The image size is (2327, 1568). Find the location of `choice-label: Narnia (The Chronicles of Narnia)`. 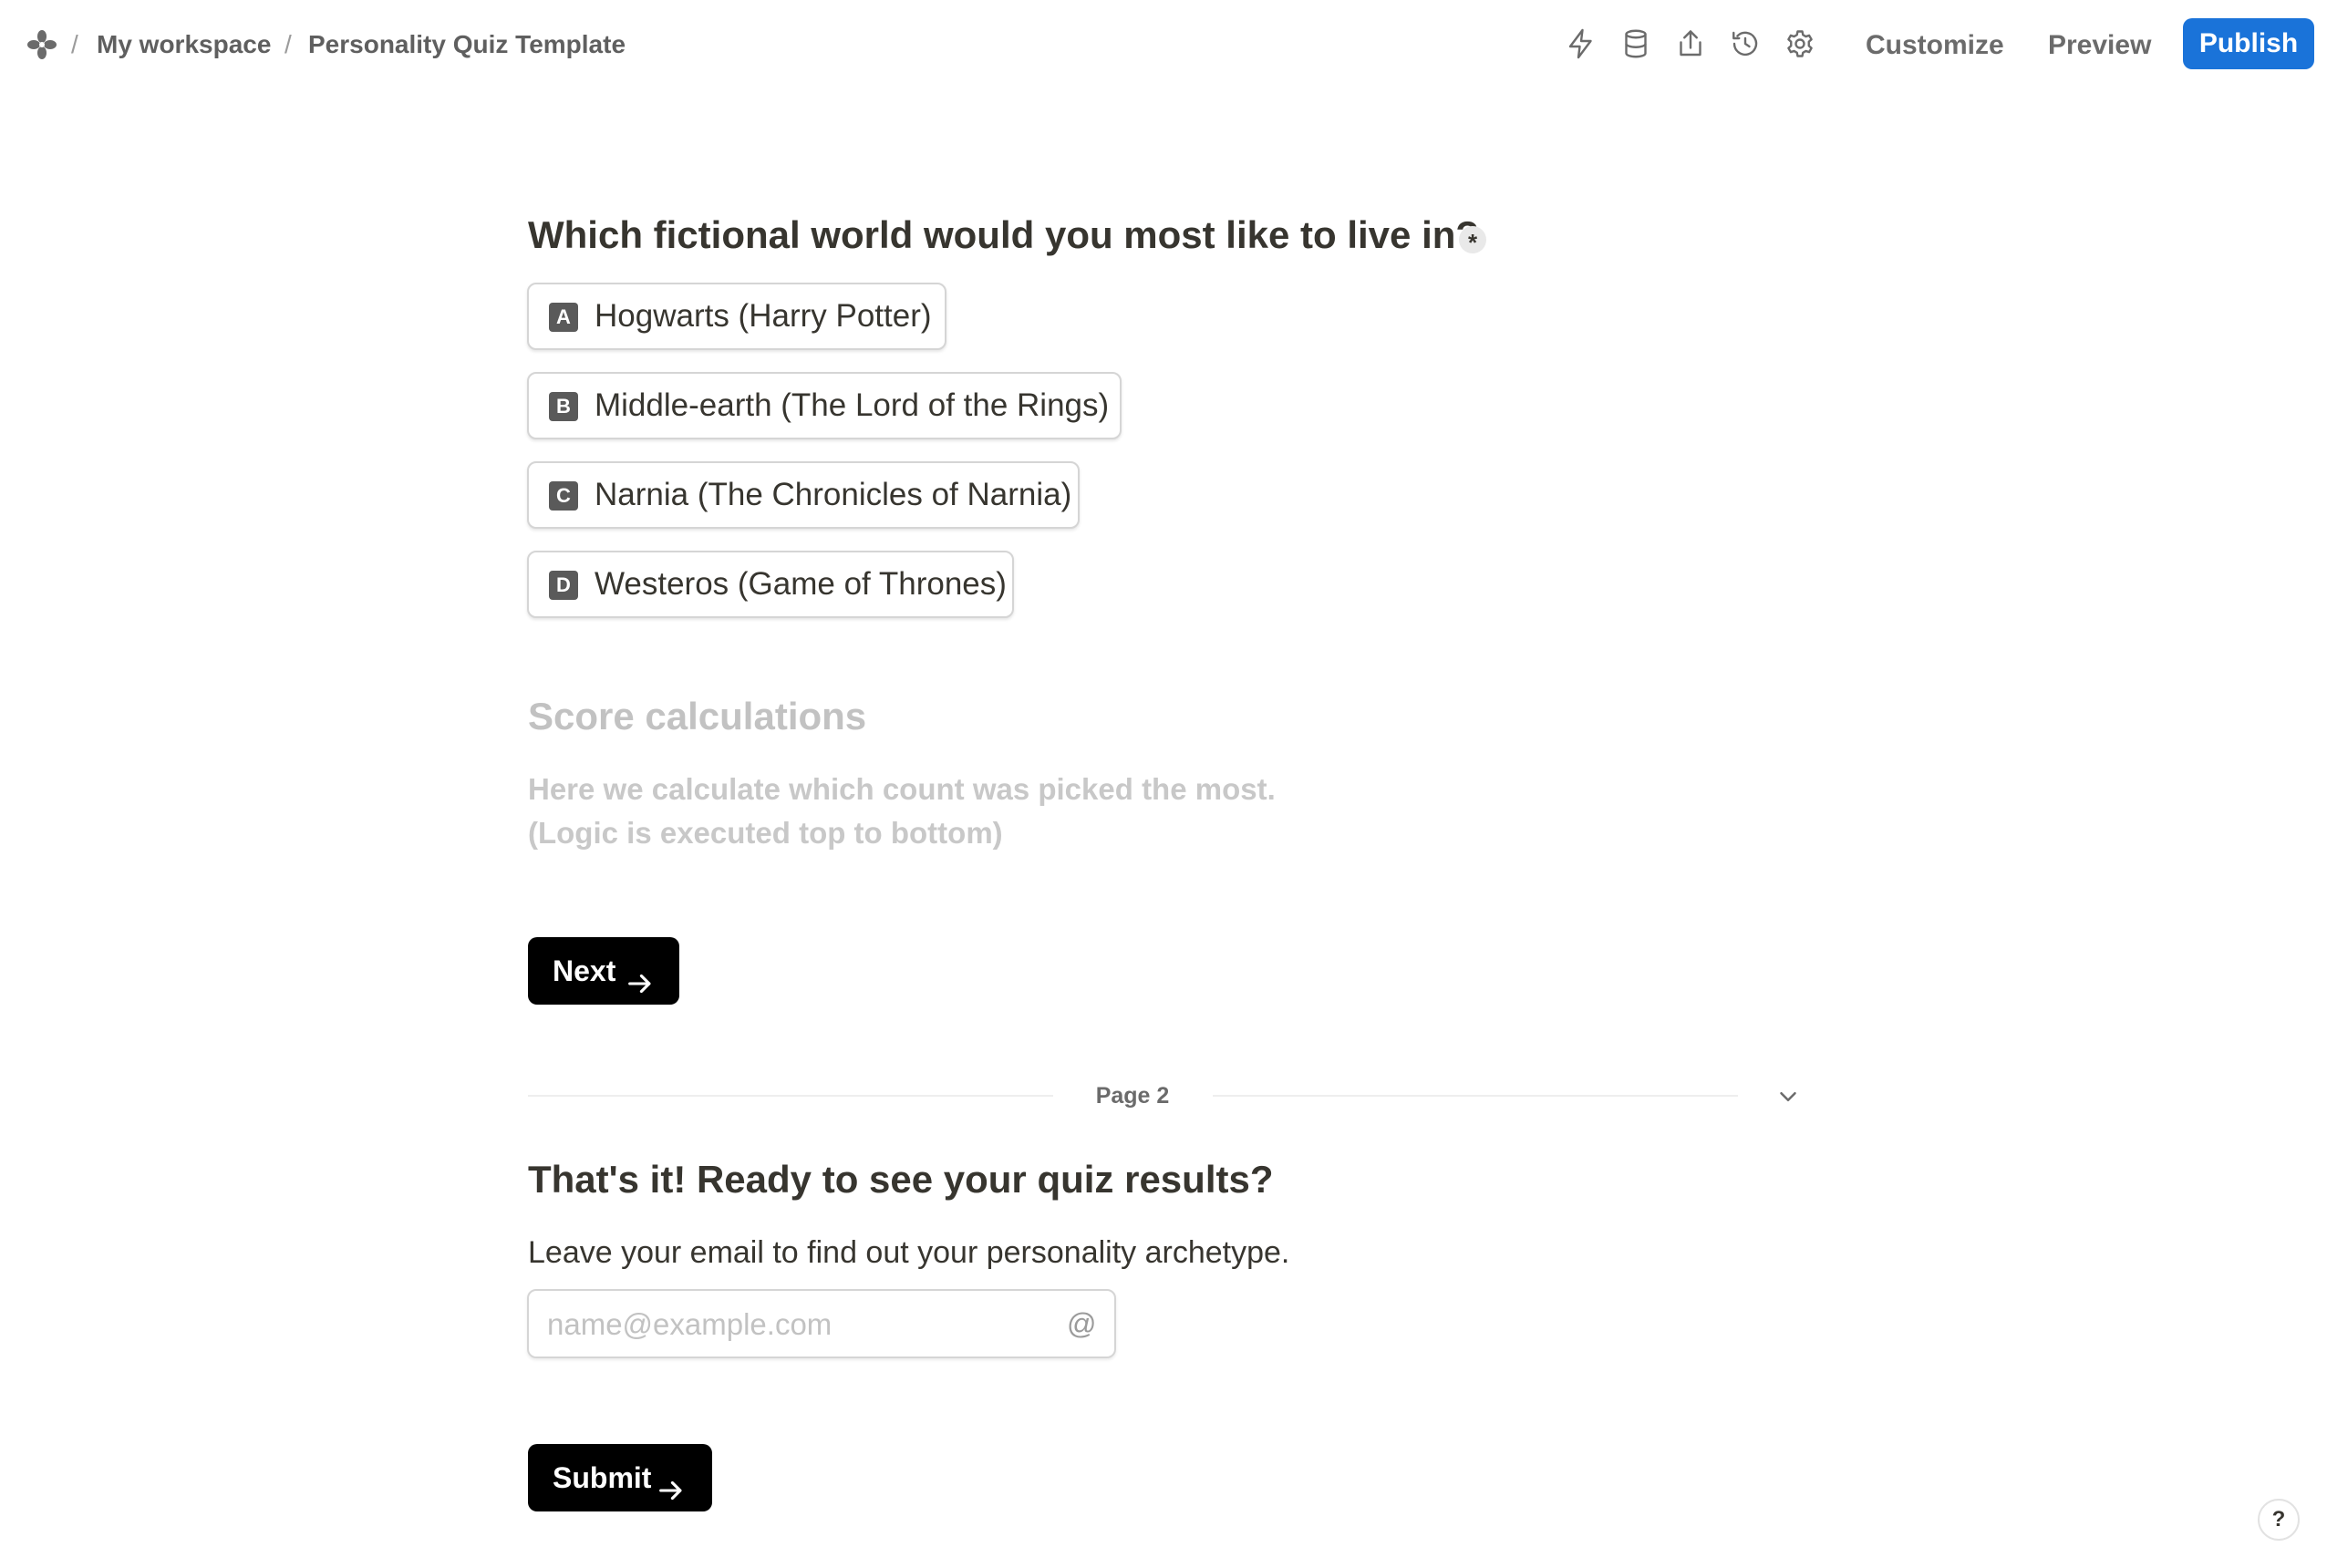

choice-label: Narnia (The Chronicles of Narnia) is located at coordinates (833, 494).